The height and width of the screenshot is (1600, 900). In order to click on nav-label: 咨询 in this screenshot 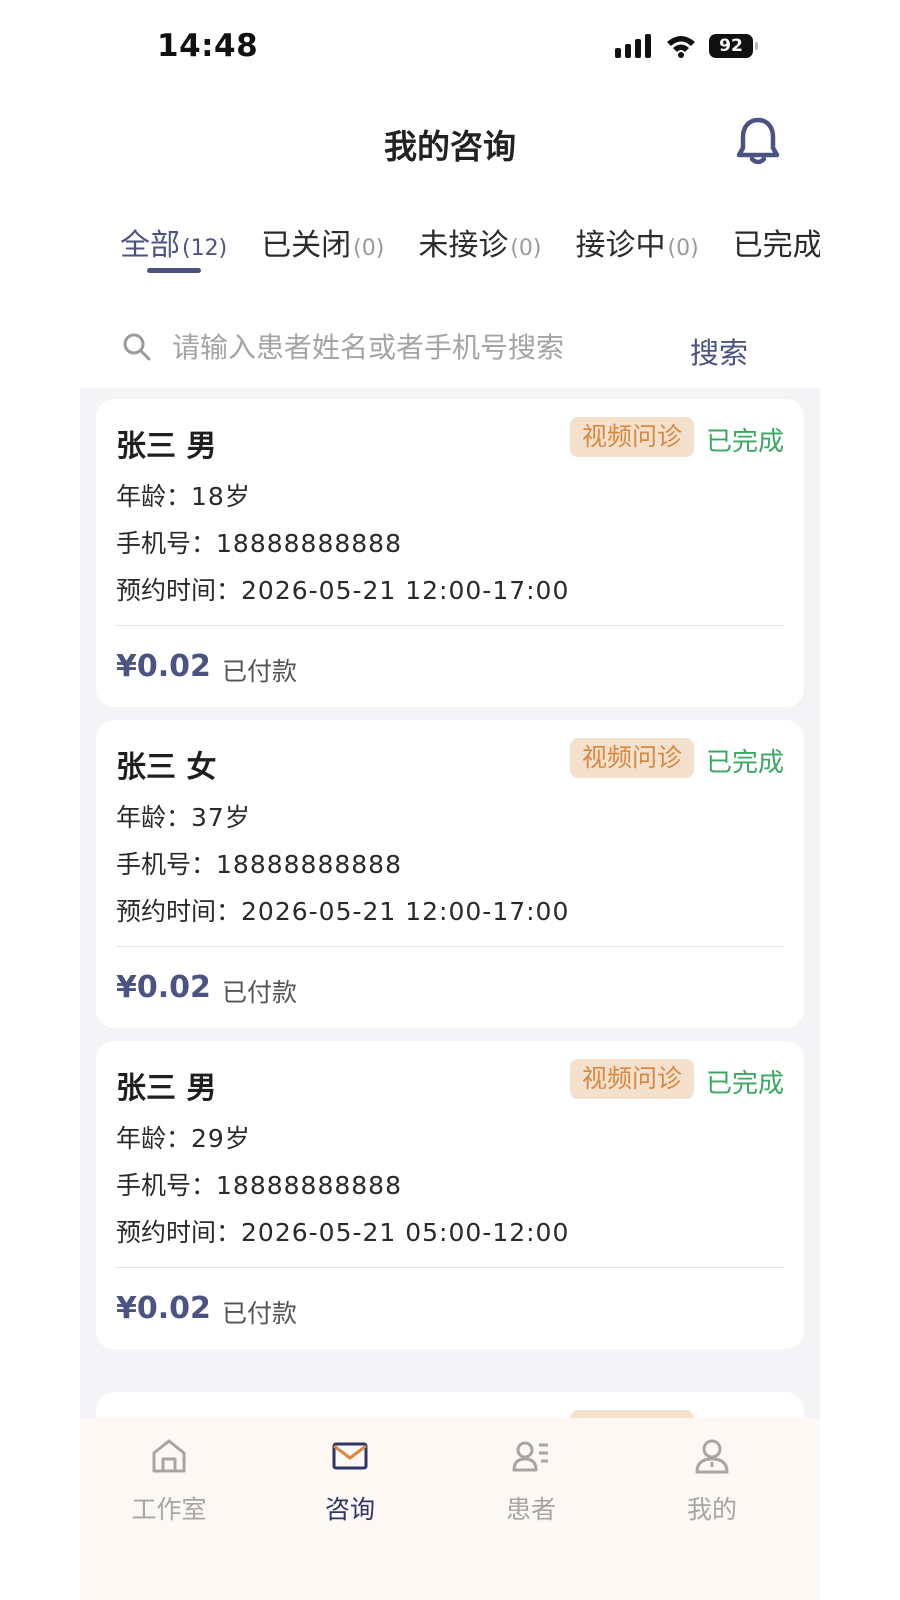, I will do `click(349, 1509)`.